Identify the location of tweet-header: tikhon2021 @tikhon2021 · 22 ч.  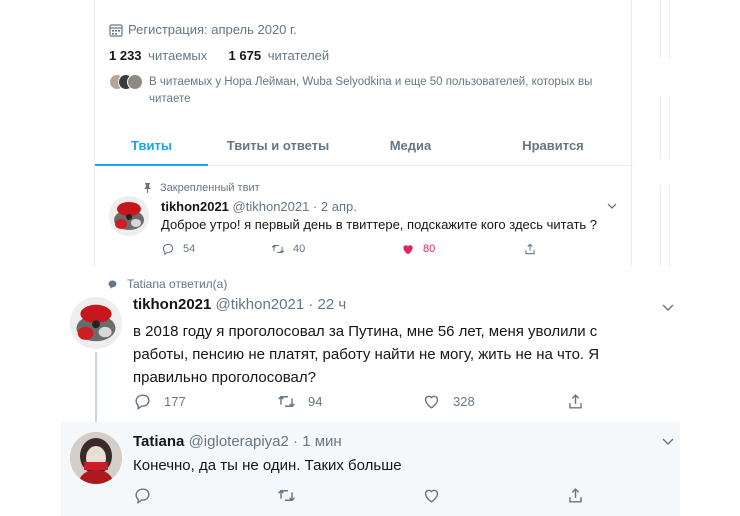
(239, 304).